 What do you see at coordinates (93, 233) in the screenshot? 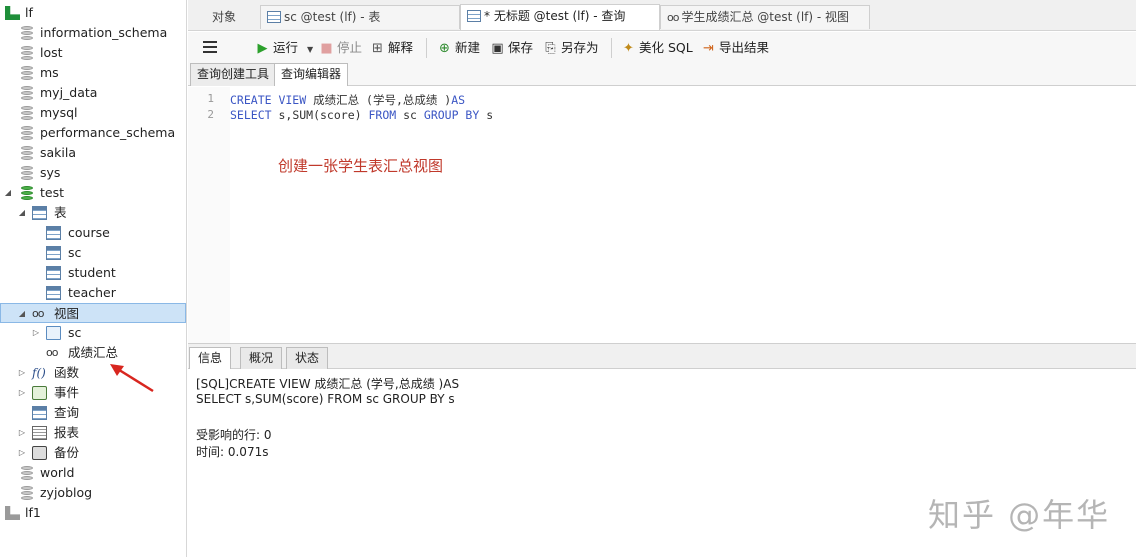
I see `tree-table-course: course` at bounding box center [93, 233].